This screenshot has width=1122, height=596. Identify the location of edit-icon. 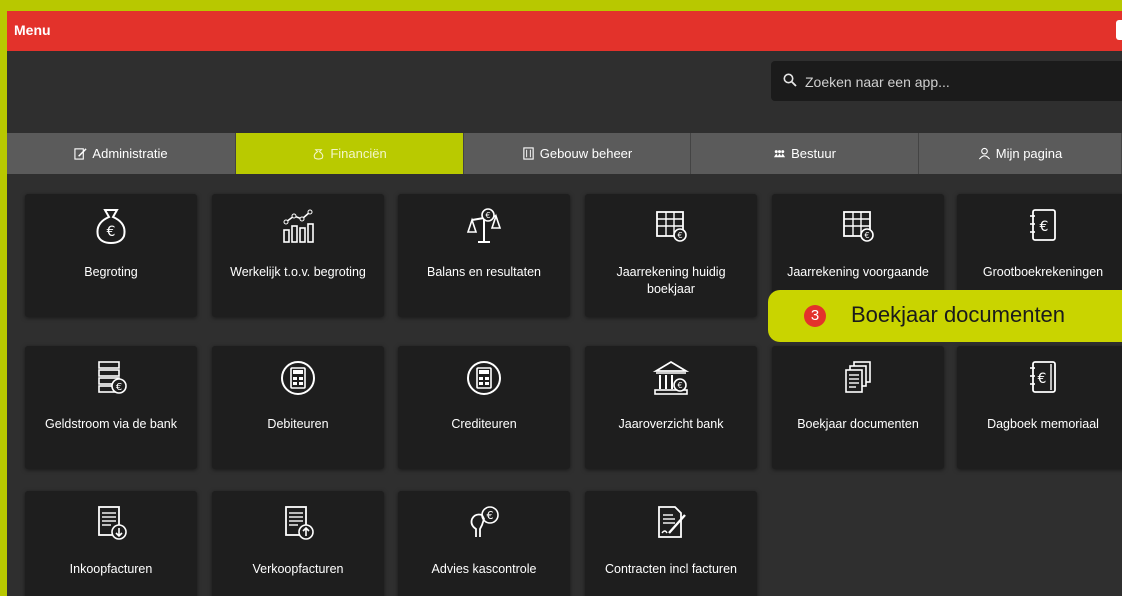
(81, 154).